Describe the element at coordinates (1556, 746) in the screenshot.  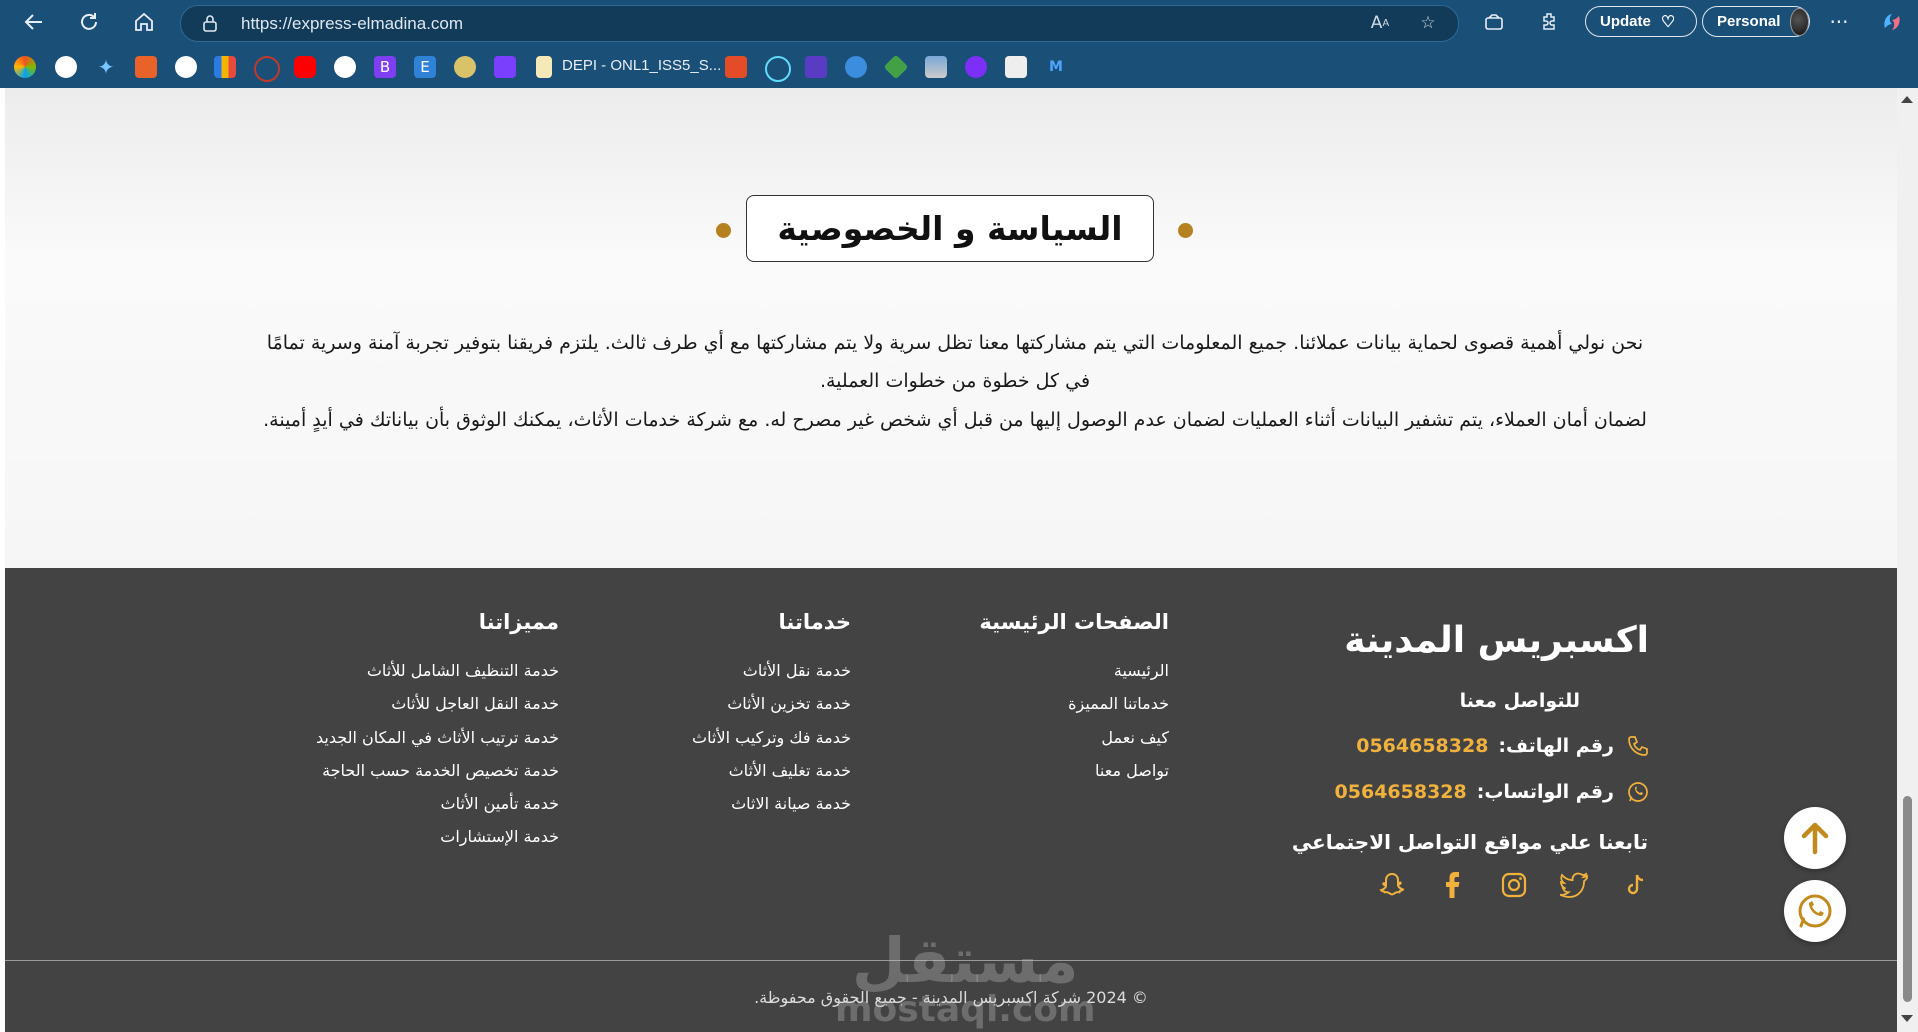
I see `phone-label: رقم الهاتف:` at that location.